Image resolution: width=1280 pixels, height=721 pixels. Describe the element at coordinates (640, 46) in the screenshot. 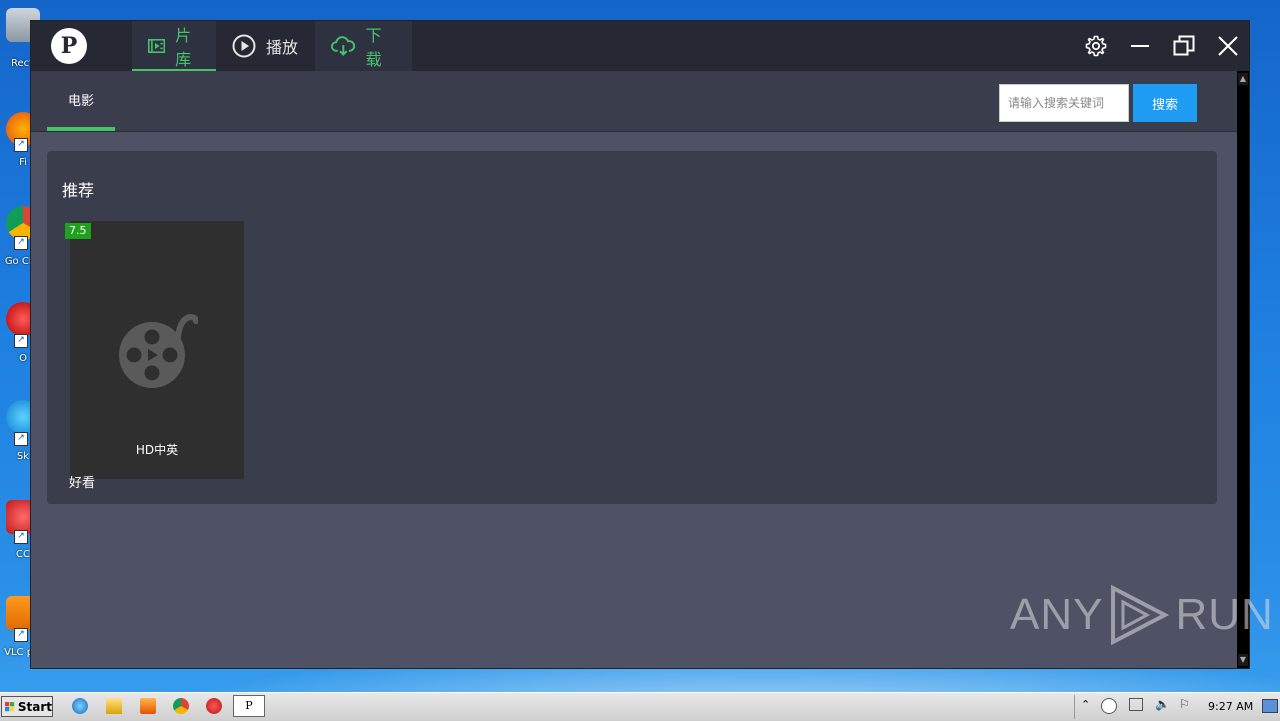

I see `title-bar: P 片库 播放 下载` at that location.